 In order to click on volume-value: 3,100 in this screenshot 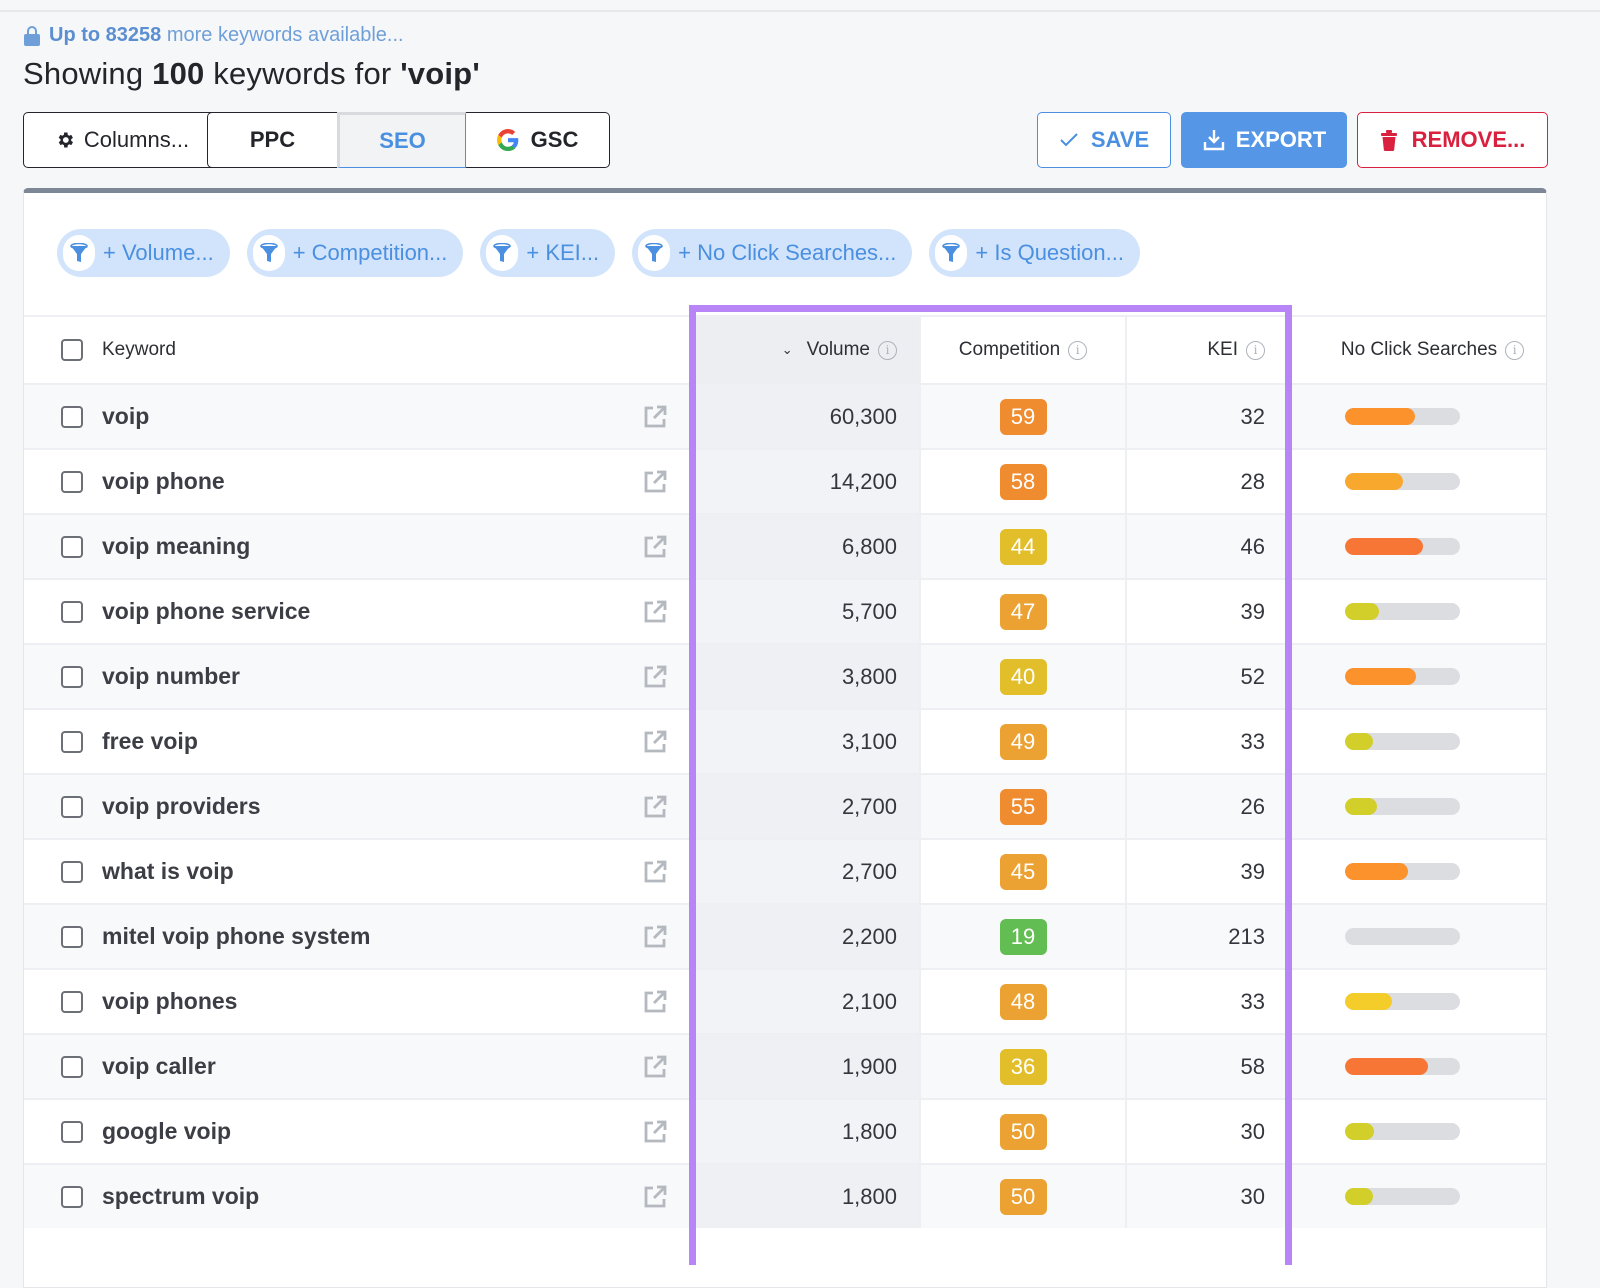, I will do `click(869, 741)`.